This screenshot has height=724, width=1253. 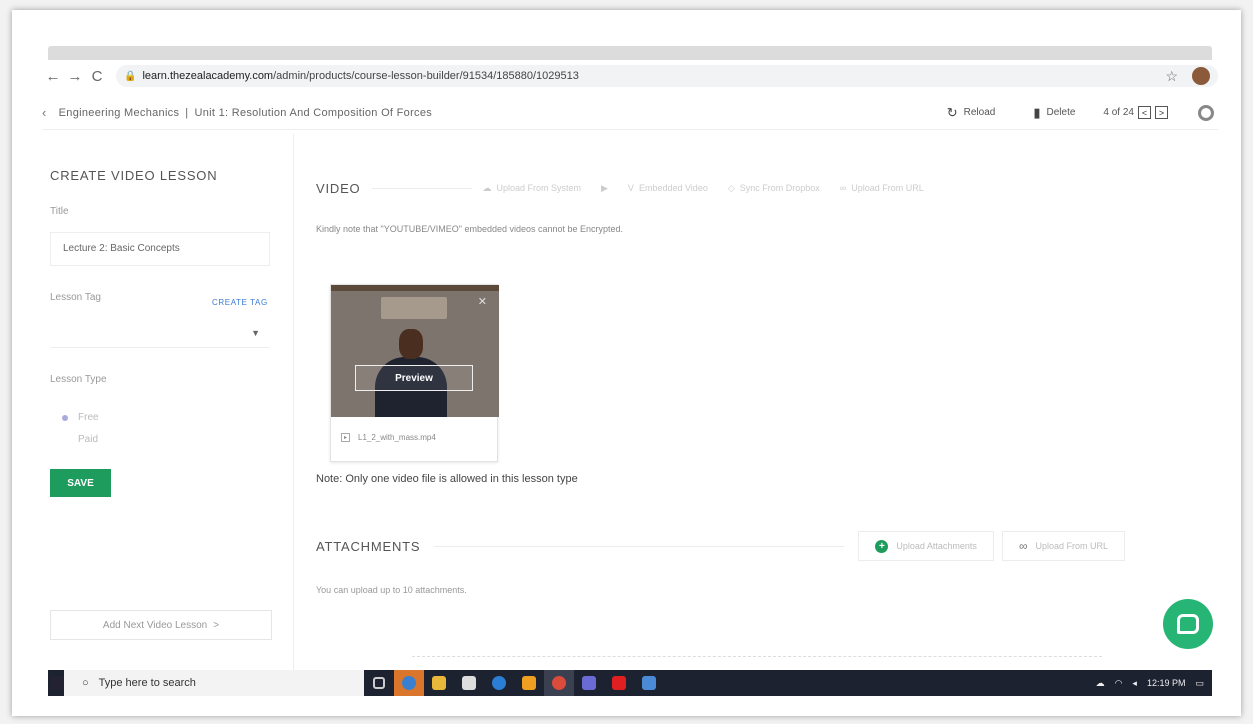 I want to click on title-input: Lecture 2: Basic Concepts, so click(x=160, y=249).